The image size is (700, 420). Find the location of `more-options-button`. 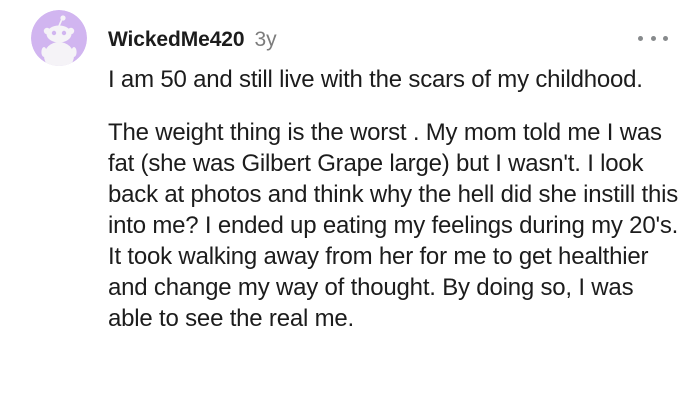

more-options-button is located at coordinates (653, 38).